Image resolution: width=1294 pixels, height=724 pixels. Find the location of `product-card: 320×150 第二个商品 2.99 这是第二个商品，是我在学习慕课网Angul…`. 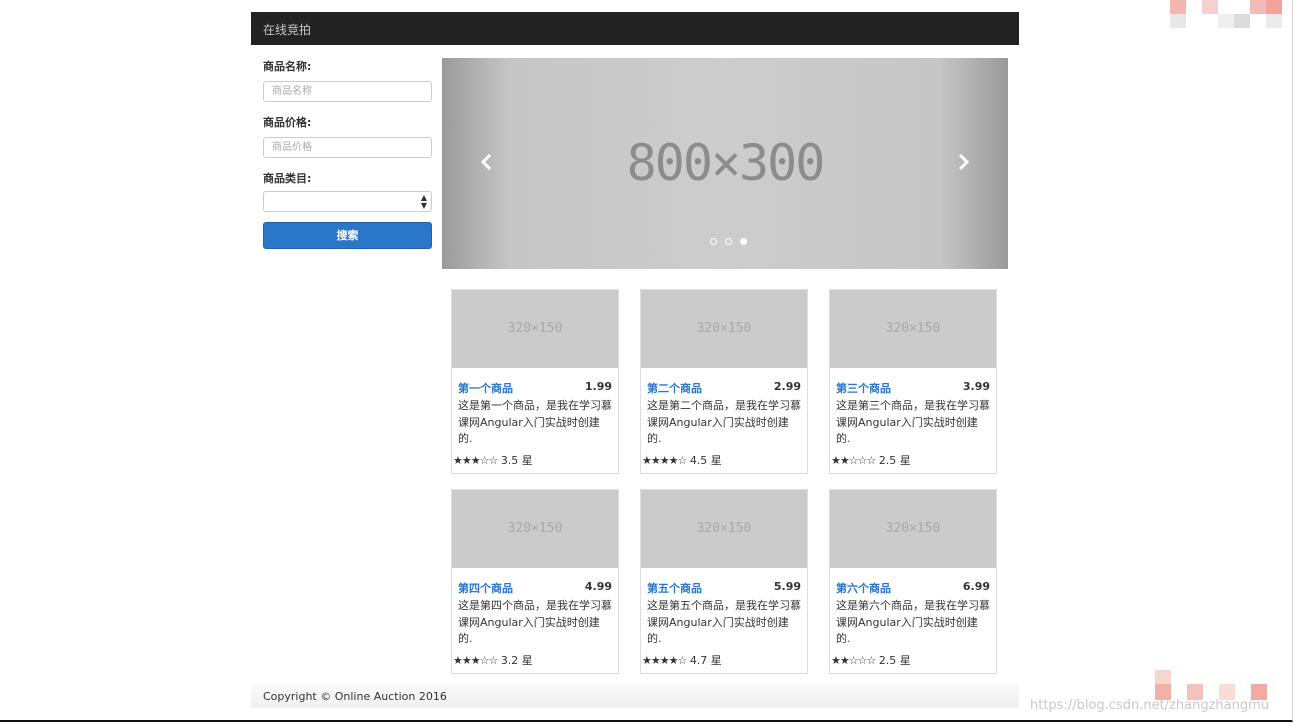

product-card: 320×150 第二个商品 2.99 这是第二个商品，是我在学习慕课网Angul… is located at coordinates (724, 381).